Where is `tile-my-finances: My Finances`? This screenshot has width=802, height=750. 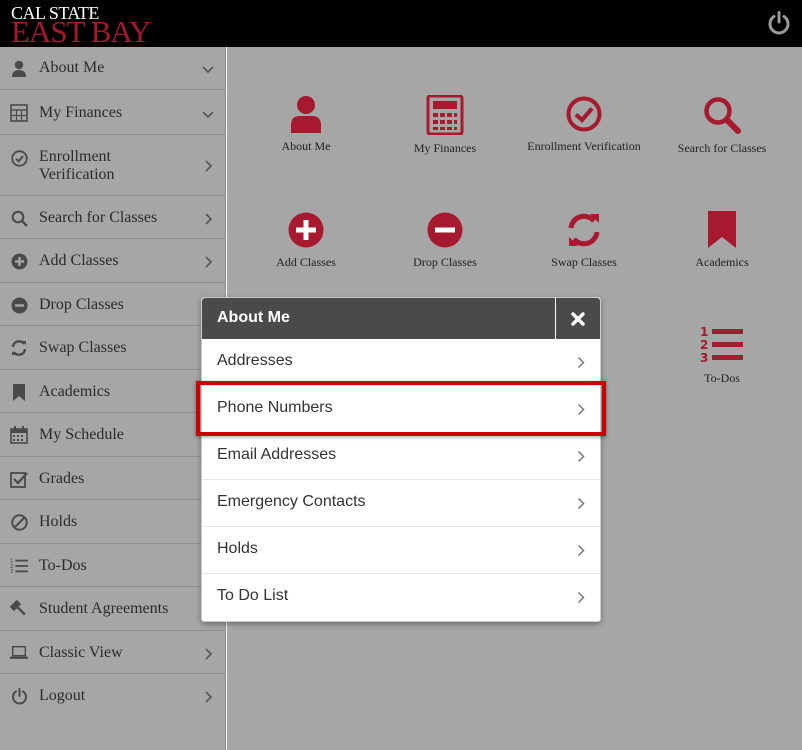 tile-my-finances: My Finances is located at coordinates (445, 125).